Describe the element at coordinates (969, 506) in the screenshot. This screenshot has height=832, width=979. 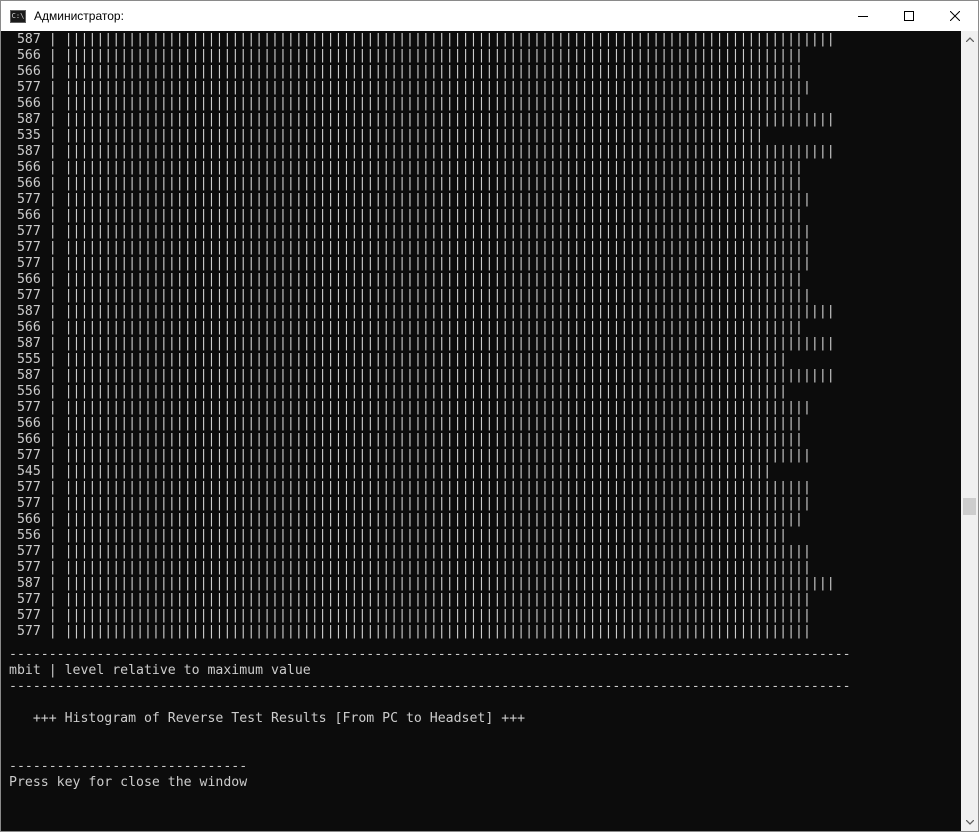
I see `scrollbar-thumb` at that location.